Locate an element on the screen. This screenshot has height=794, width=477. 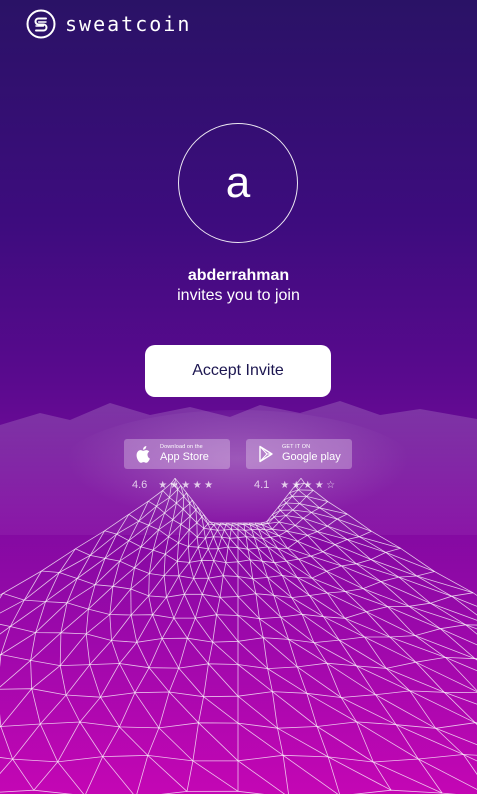
app-store-small-label: Download on the is located at coordinates (181, 446).